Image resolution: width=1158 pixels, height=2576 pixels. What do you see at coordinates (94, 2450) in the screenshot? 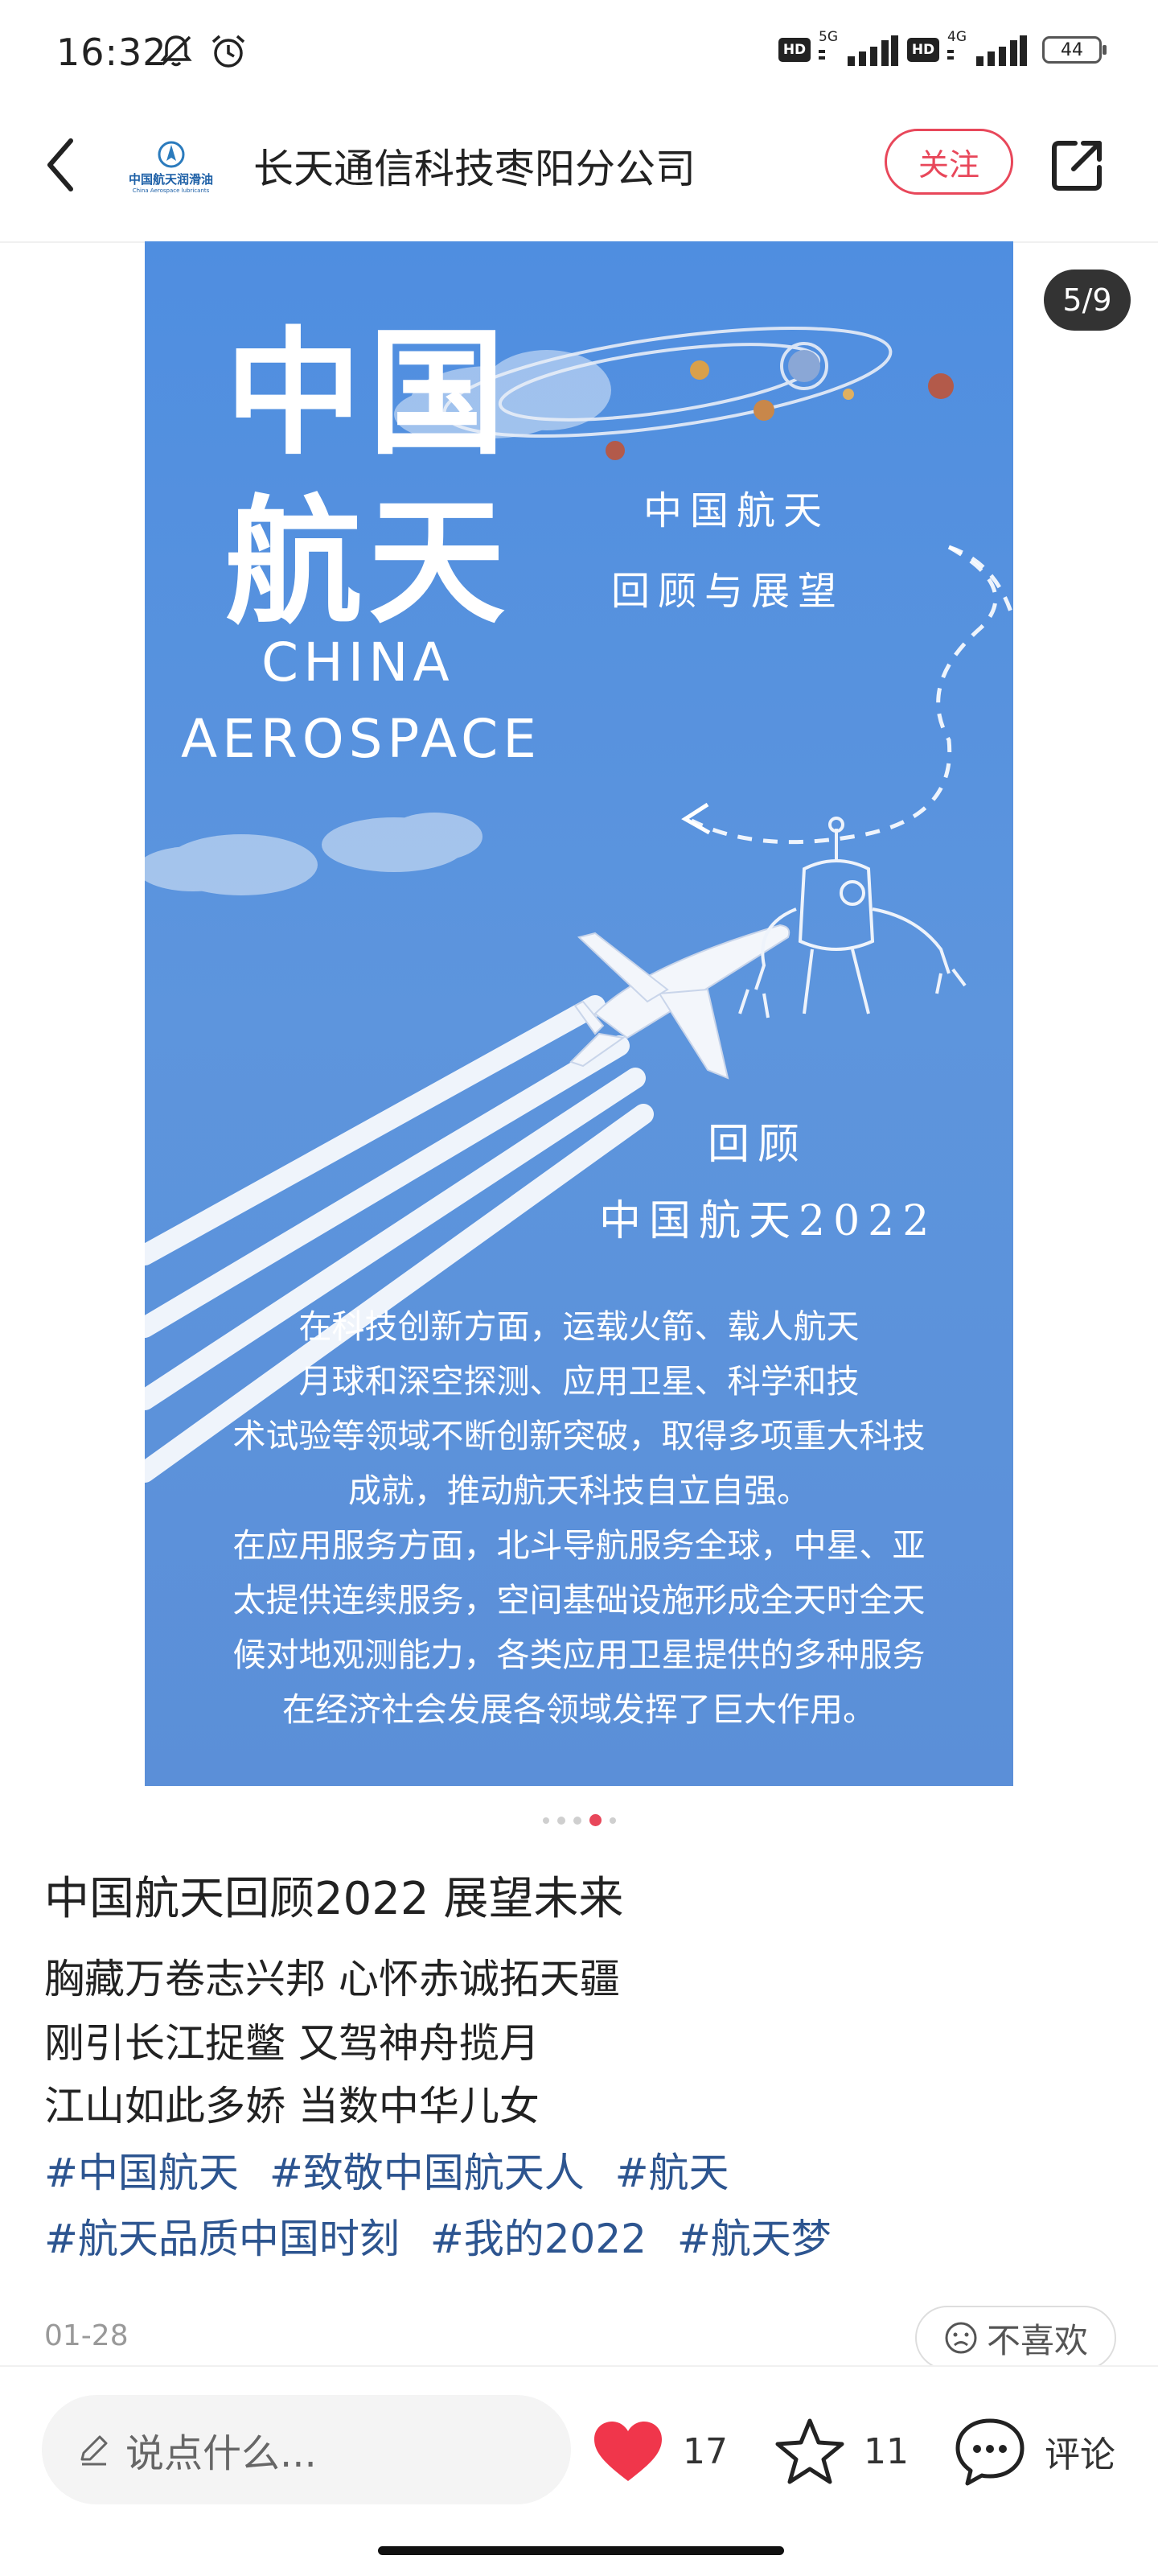
I see `pencil-icon` at bounding box center [94, 2450].